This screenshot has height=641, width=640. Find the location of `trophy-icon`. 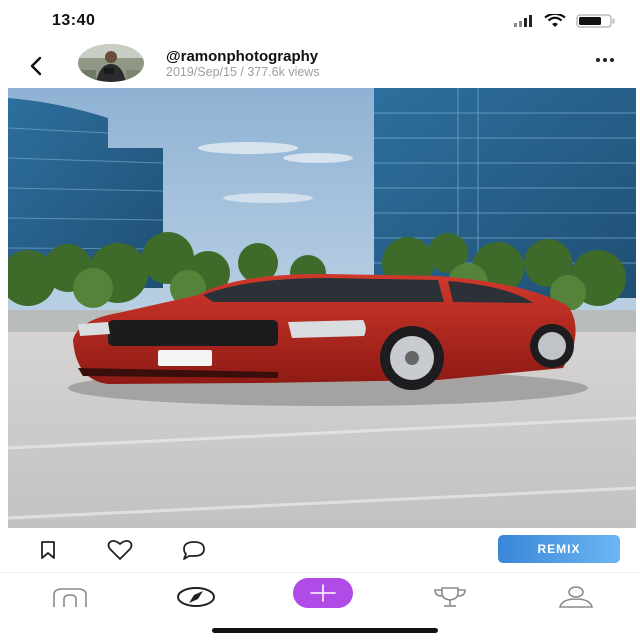

trophy-icon is located at coordinates (450, 597).